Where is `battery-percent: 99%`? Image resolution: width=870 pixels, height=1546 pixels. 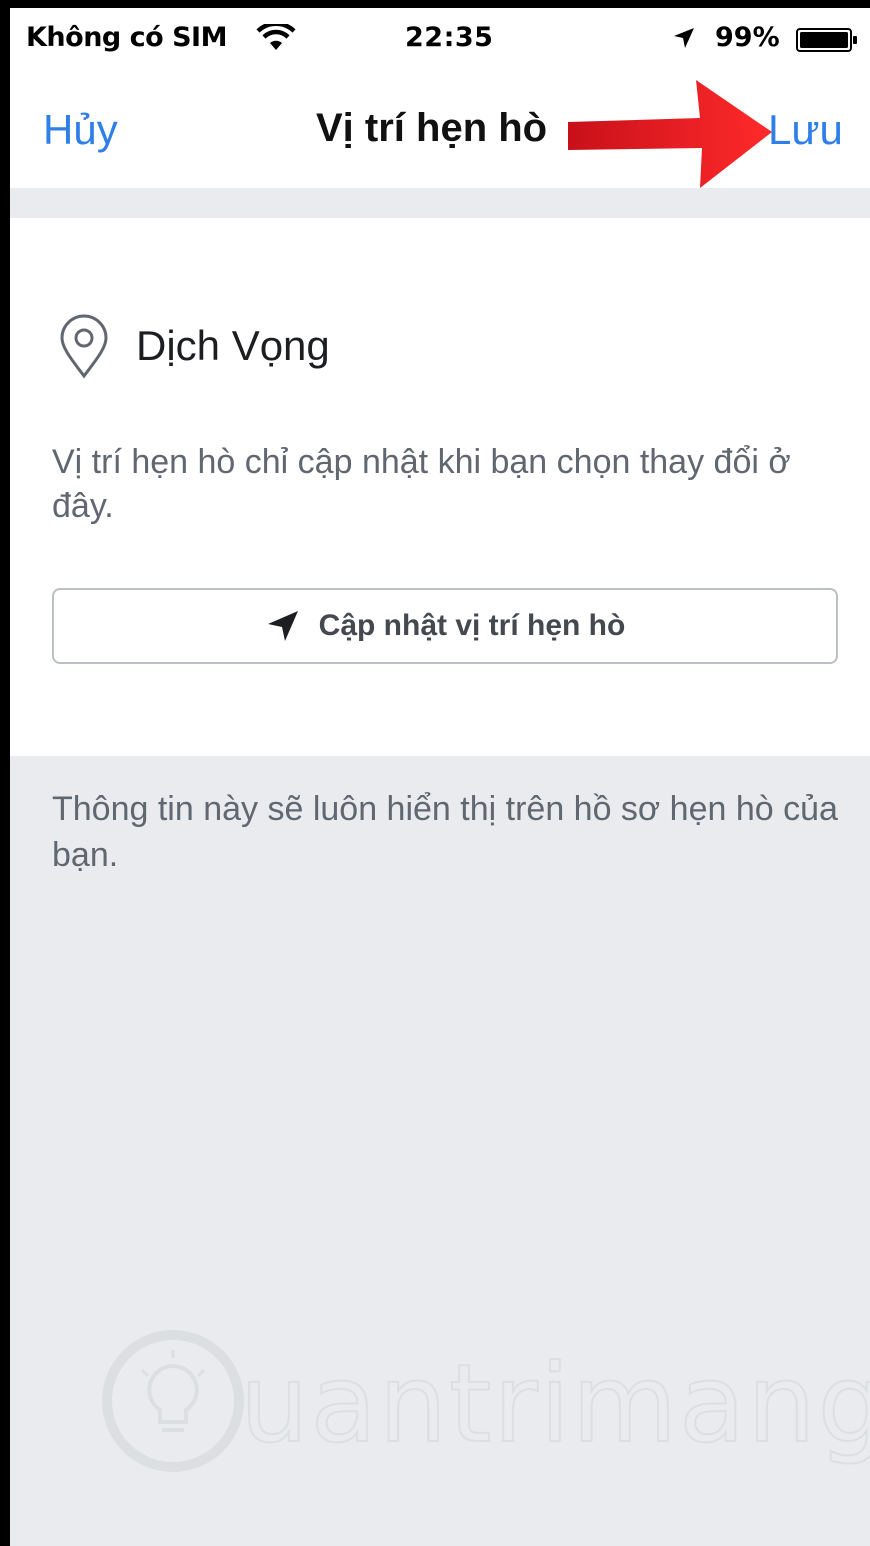
battery-percent: 99% is located at coordinates (747, 37).